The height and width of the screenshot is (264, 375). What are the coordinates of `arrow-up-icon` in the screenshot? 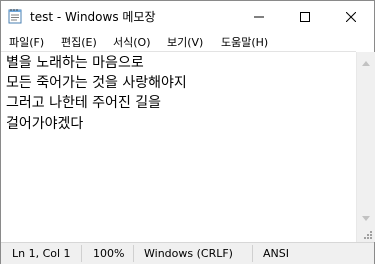 It's located at (366, 60).